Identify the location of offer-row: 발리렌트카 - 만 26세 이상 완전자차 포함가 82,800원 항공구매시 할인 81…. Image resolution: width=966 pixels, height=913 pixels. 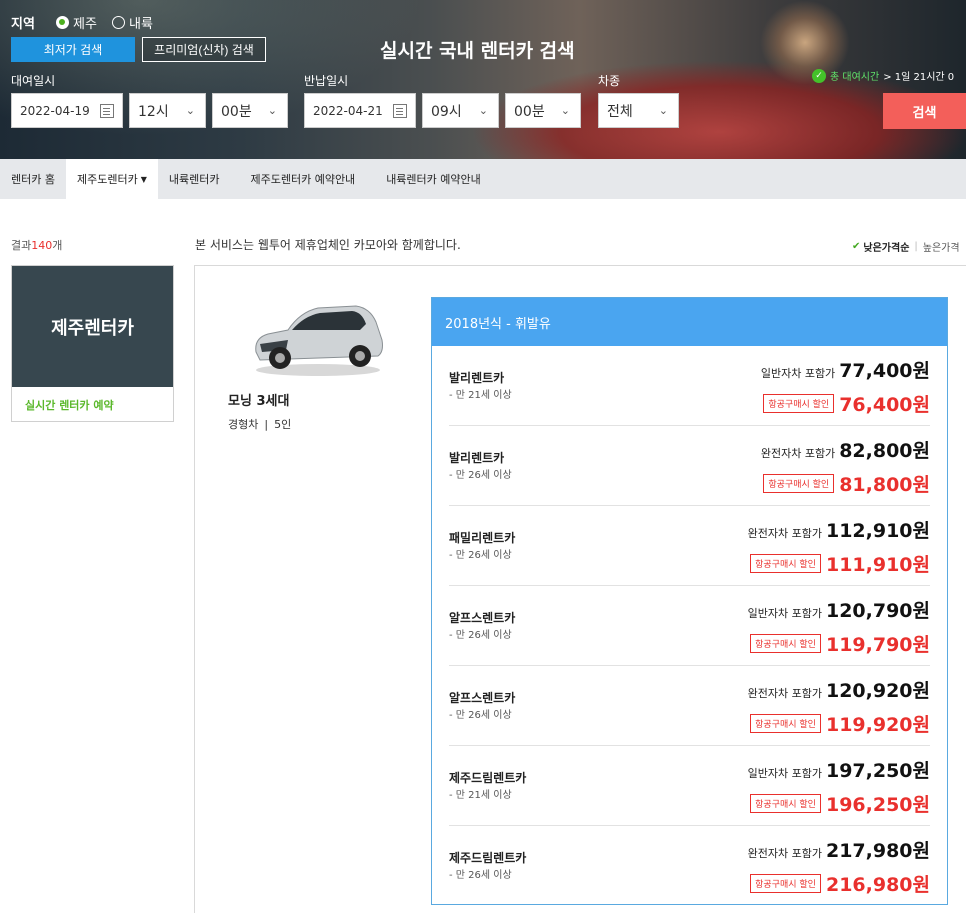
(689, 466).